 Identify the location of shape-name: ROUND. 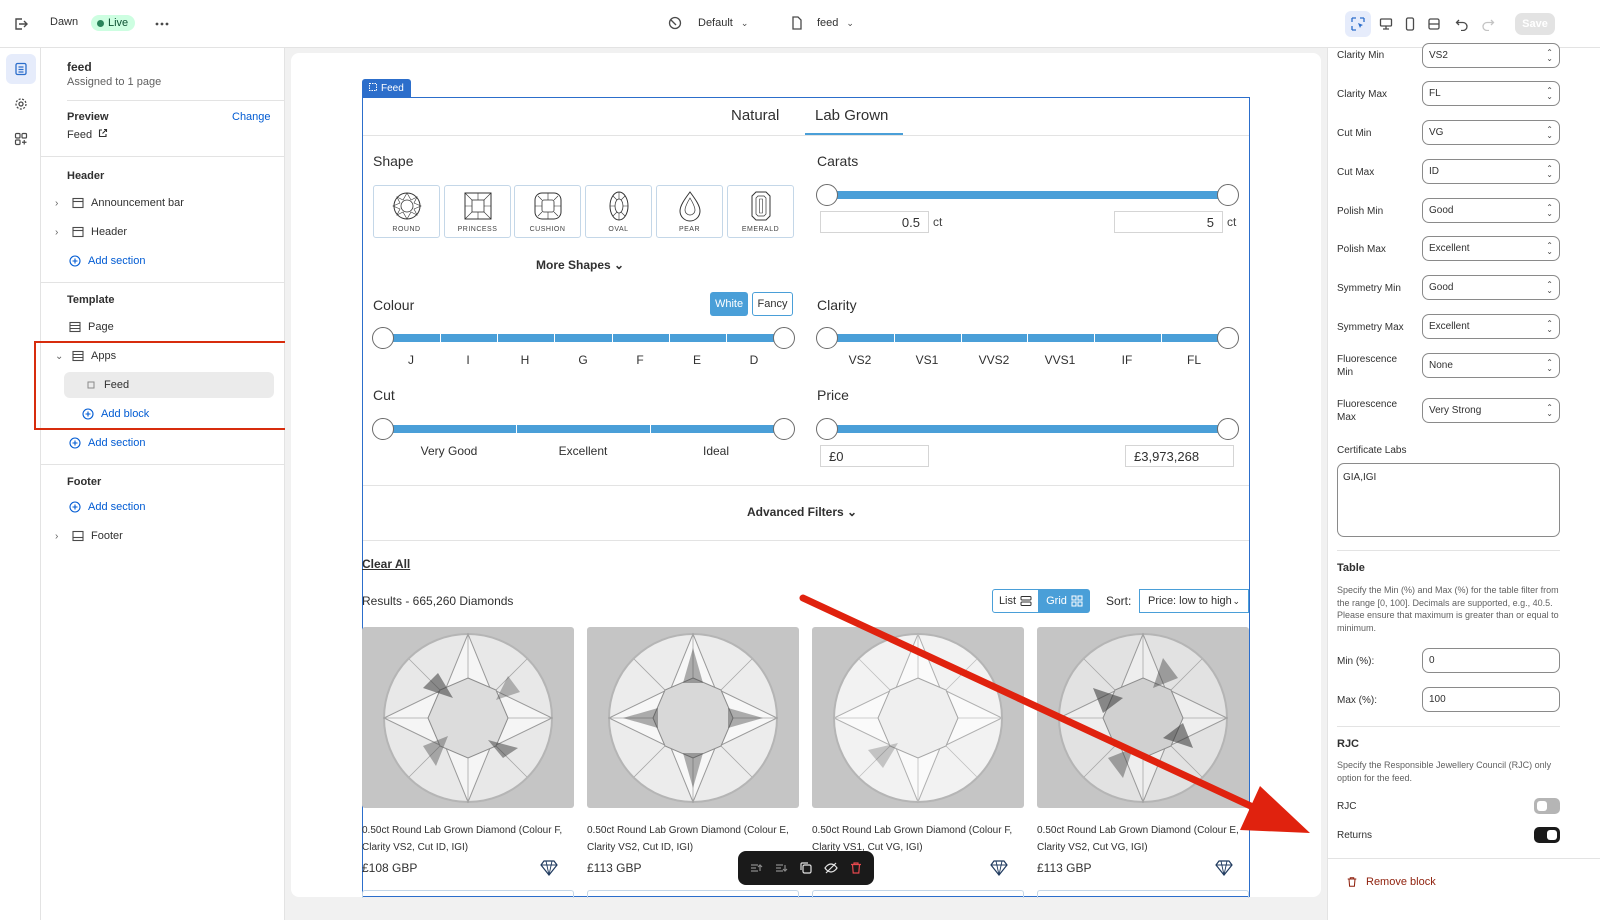
(406, 229).